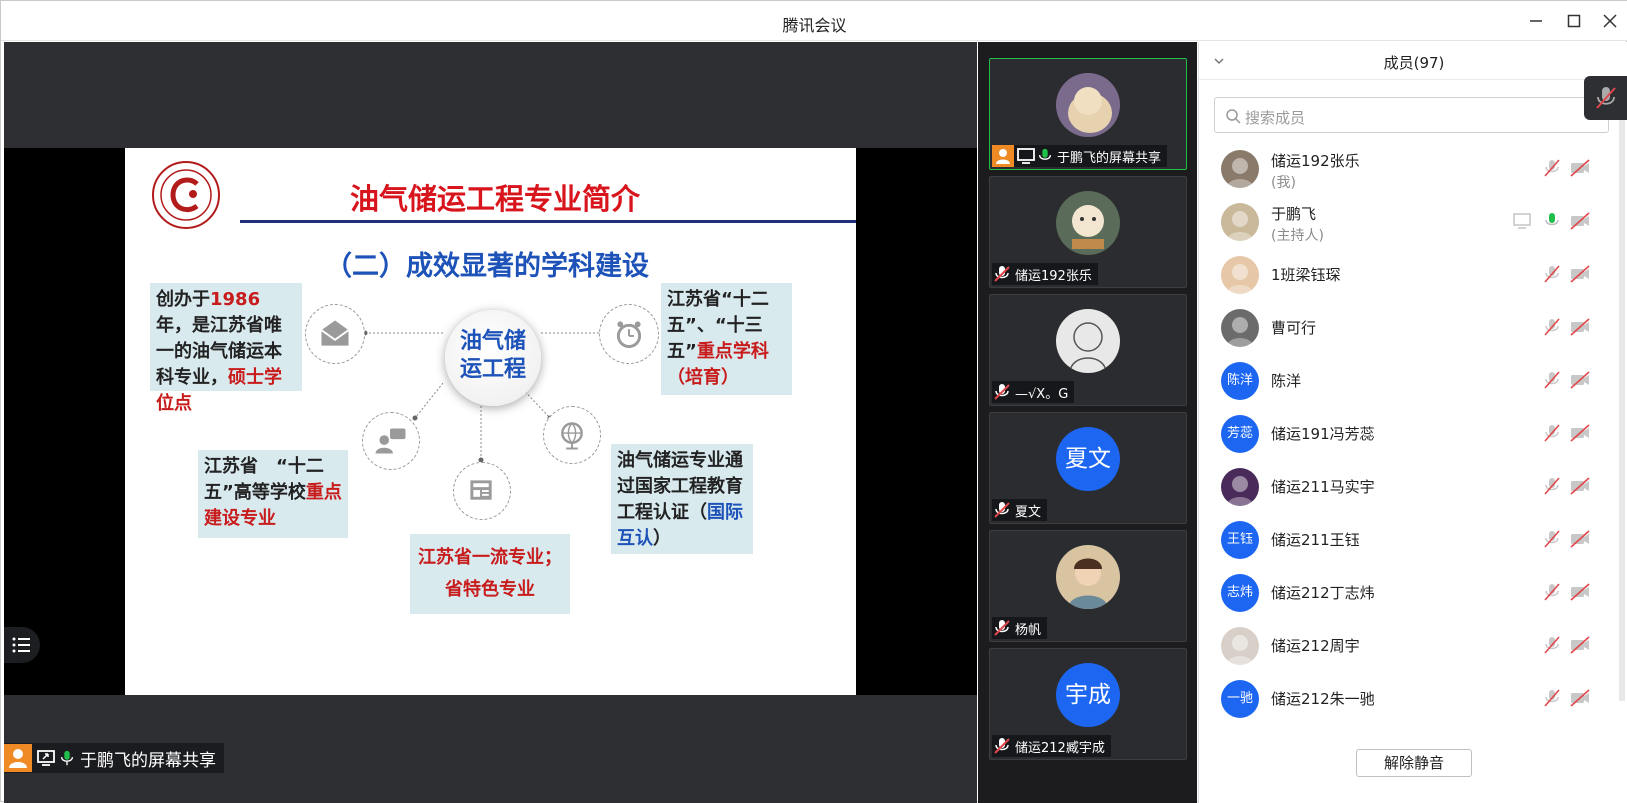 Image resolution: width=1627 pixels, height=803 pixels. What do you see at coordinates (1413, 645) in the screenshot?
I see `member-row: 储运212周宇` at bounding box center [1413, 645].